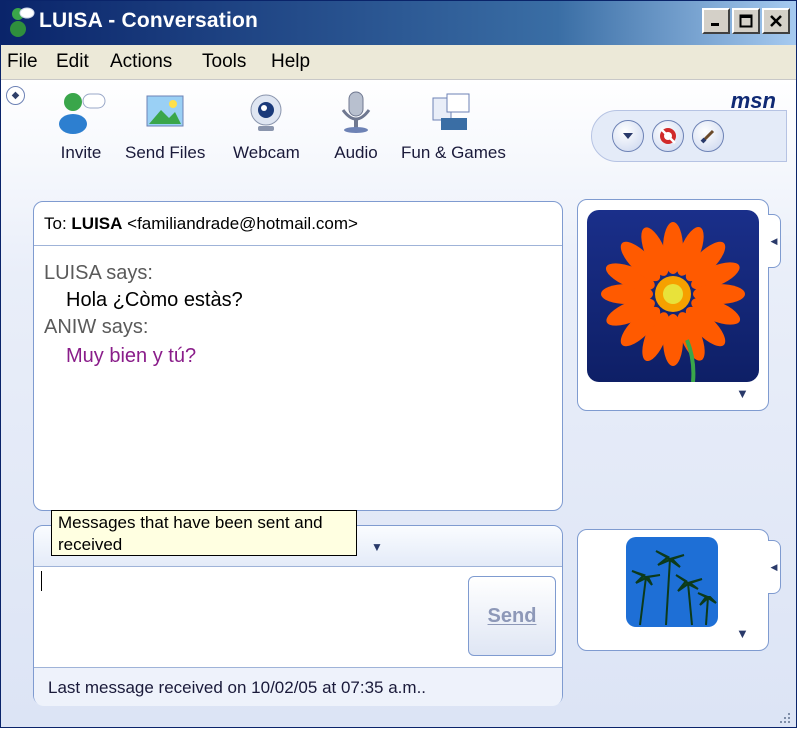 The height and width of the screenshot is (730, 799). What do you see at coordinates (689, 136) in the screenshot?
I see `toolbar-round-buttons` at bounding box center [689, 136].